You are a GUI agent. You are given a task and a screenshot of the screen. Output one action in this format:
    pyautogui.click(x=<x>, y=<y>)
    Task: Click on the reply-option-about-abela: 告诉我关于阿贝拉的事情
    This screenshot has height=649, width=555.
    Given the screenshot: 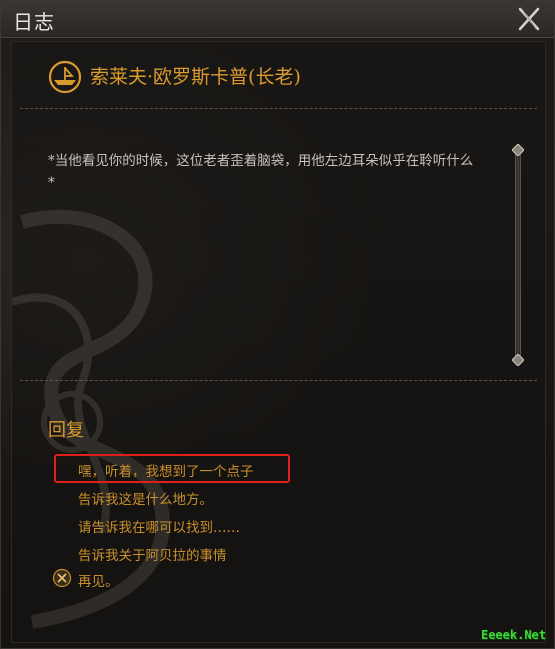 What is the action you would take?
    pyautogui.click(x=152, y=554)
    